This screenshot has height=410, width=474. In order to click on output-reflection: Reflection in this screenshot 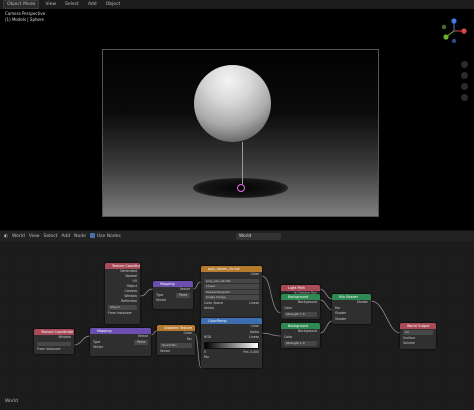, I will do `click(122, 301)`.